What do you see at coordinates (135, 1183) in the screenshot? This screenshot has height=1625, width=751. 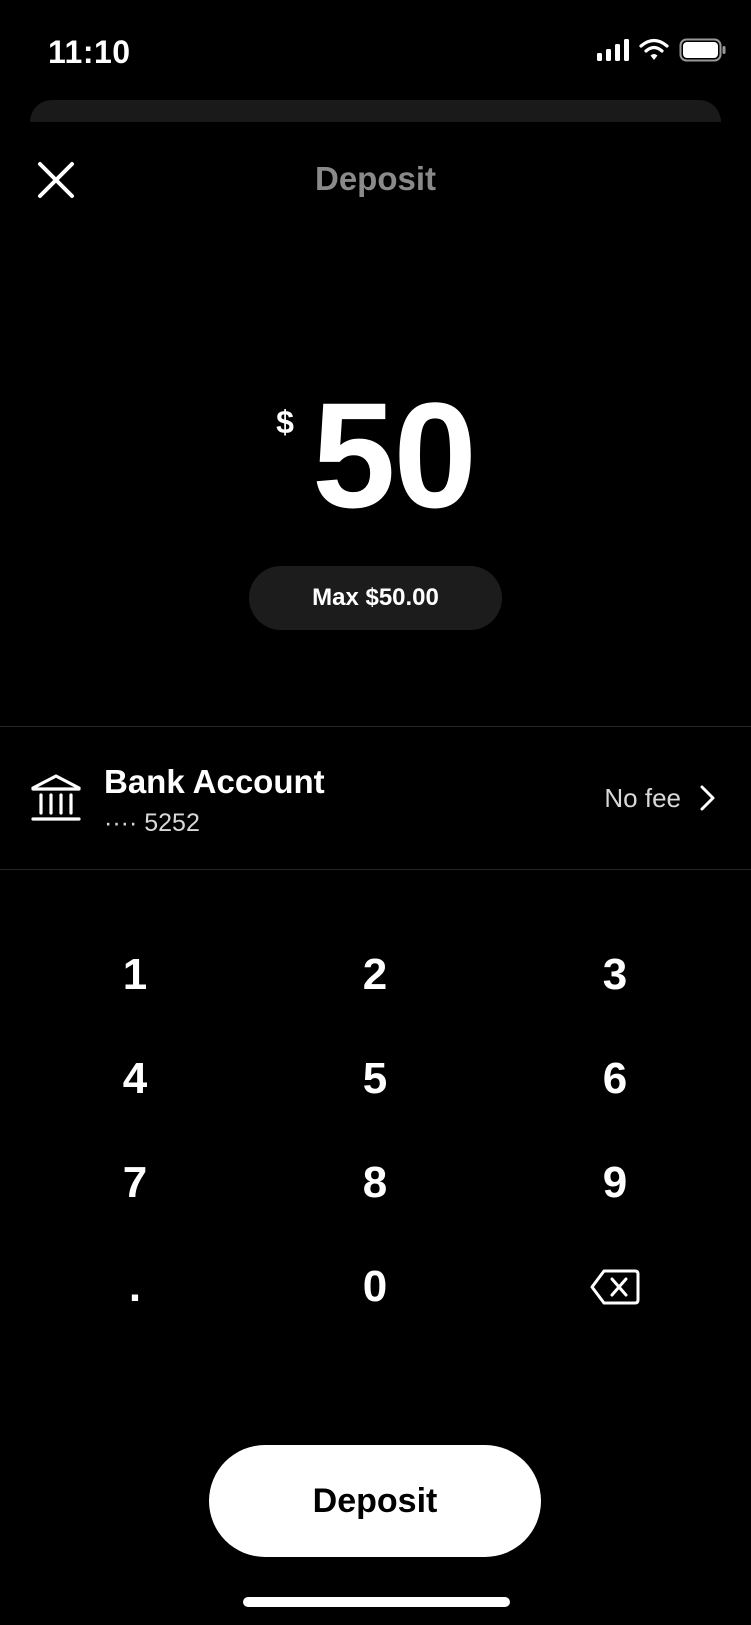 I see `key-7: 7` at bounding box center [135, 1183].